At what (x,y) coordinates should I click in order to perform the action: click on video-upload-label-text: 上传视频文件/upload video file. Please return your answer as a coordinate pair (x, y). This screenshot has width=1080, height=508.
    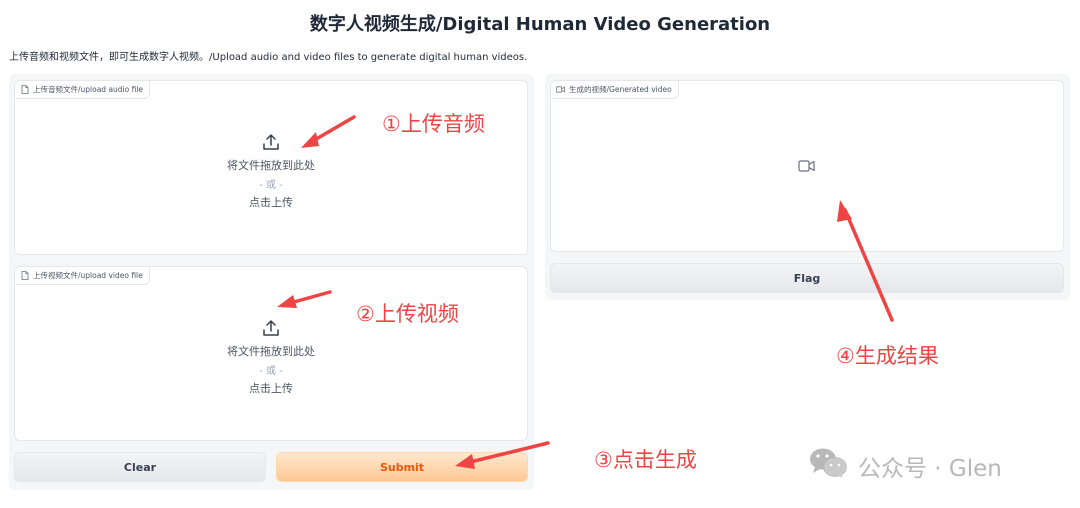
    Looking at the image, I should click on (88, 275).